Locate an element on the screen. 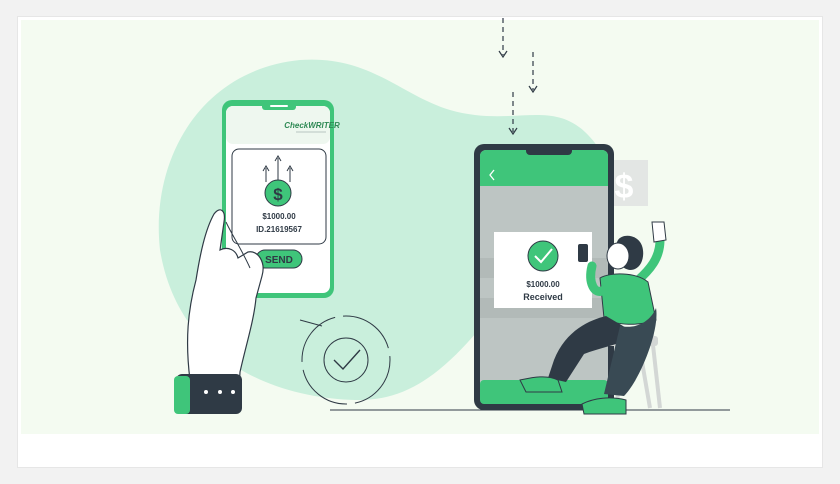 The width and height of the screenshot is (840, 484). received-card: $1000.00 Received is located at coordinates (543, 270).